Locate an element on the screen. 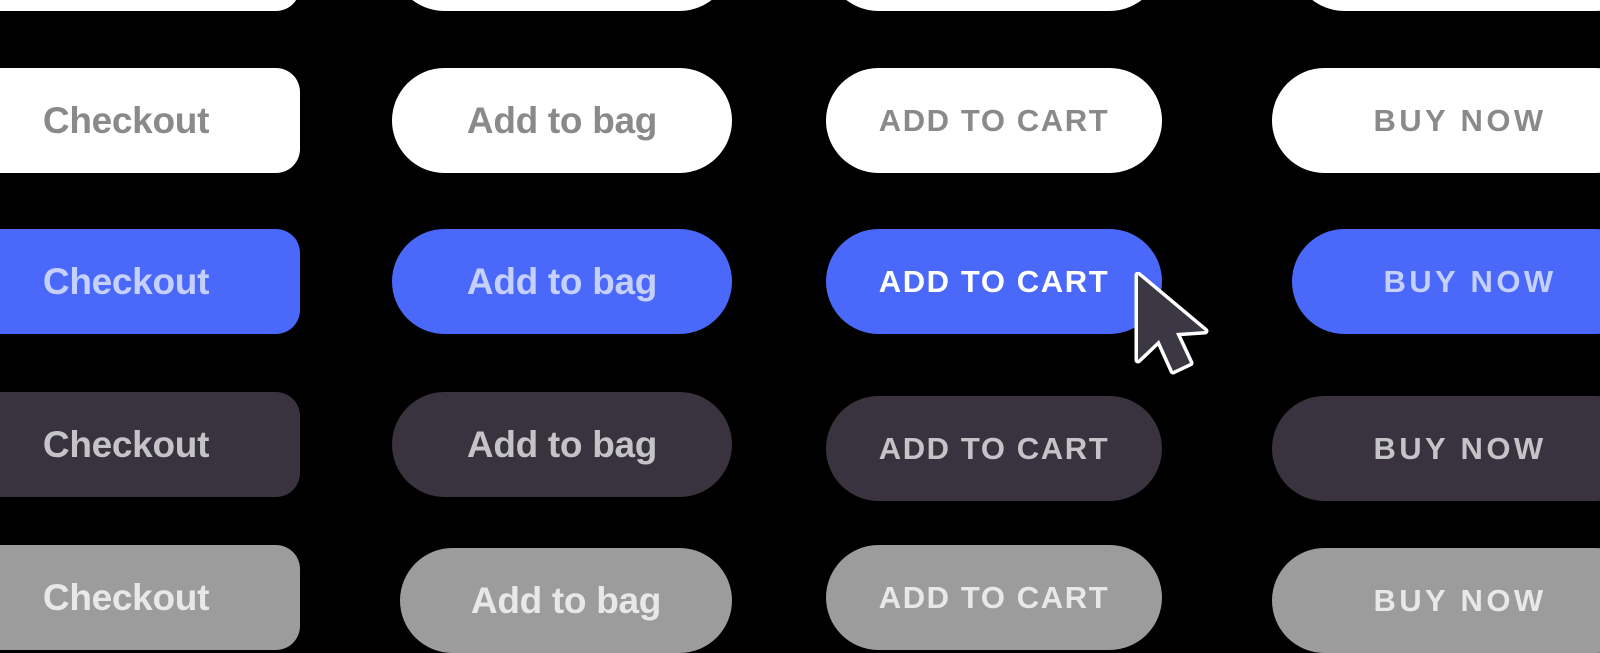 This screenshot has height=653, width=1600. button-buy-now-dark: BUY NOW is located at coordinates (1436, 448).